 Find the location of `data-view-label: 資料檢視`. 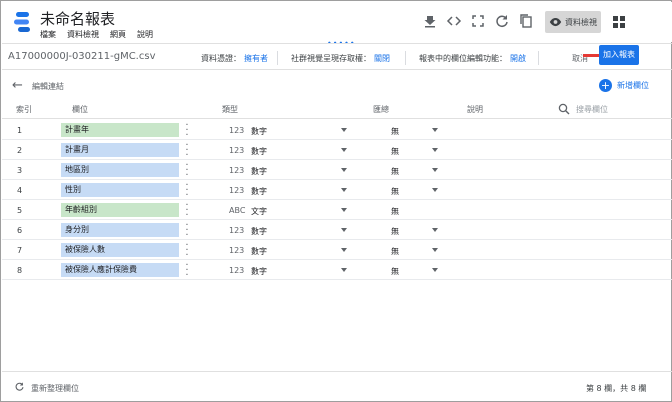

data-view-label: 資料檢視 is located at coordinates (581, 22).